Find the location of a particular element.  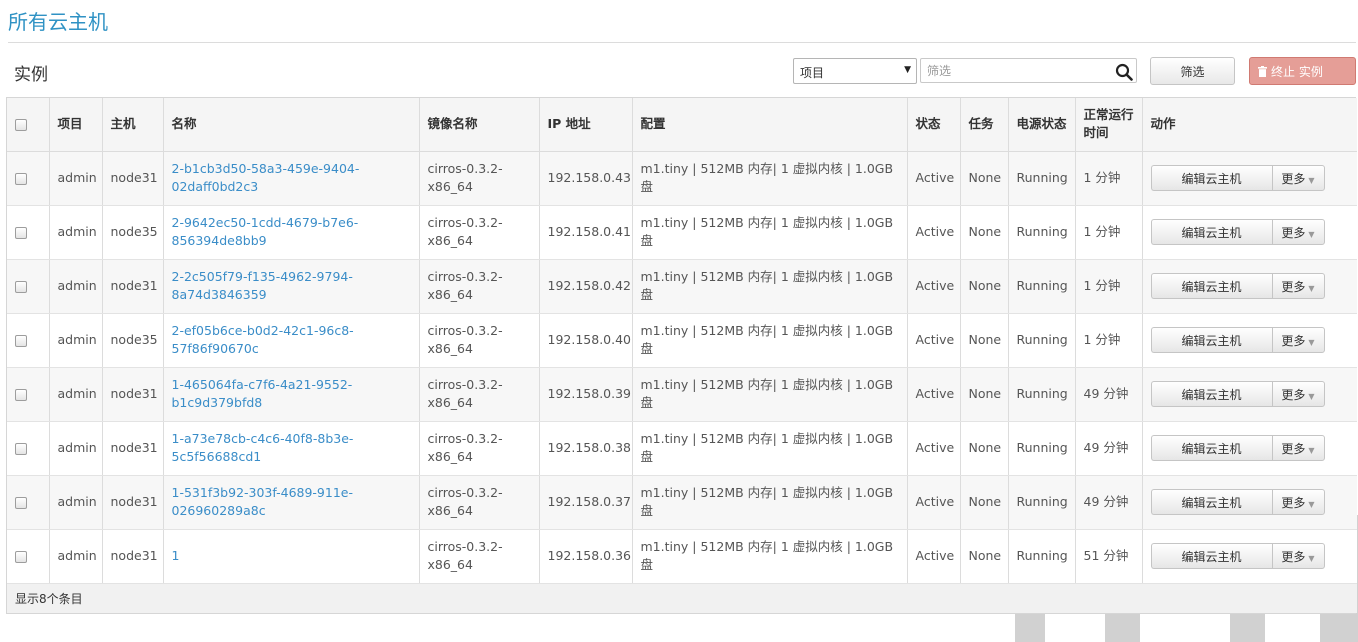

filter-button: 筛选 is located at coordinates (1192, 71).